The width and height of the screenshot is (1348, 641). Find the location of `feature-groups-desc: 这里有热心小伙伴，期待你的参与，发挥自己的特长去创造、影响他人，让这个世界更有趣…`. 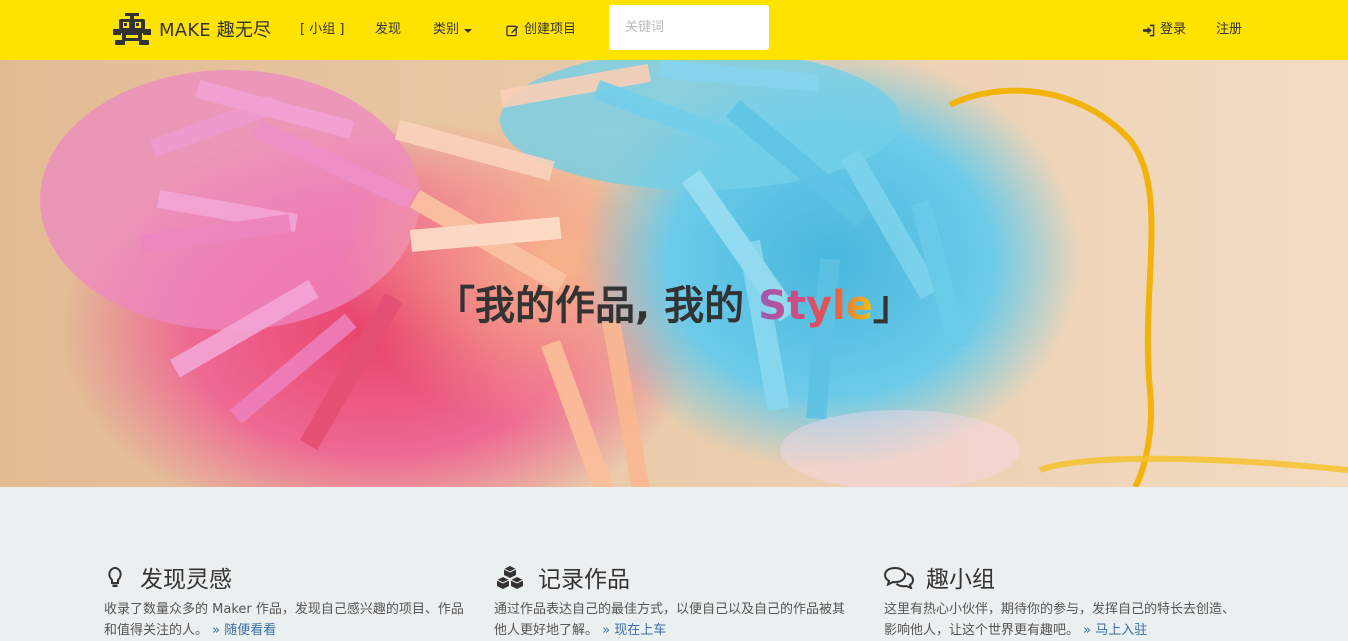

feature-groups-desc: 这里有热心小伙伴，期待你的参与，发挥自己的特长去创造、影响他人，让这个世界更有趣… is located at coordinates (1064, 620).